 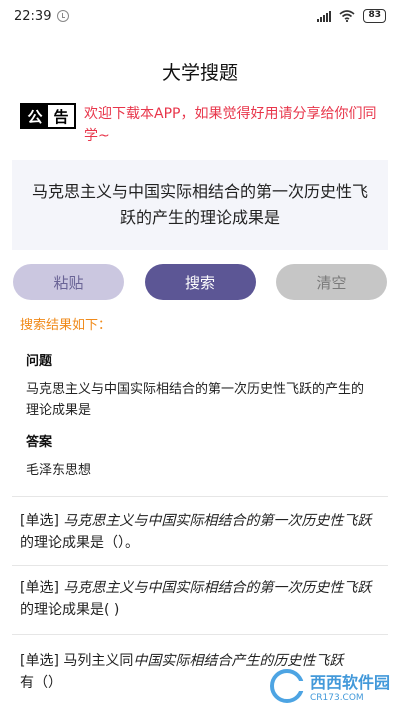 I want to click on paste-button: 粘贴, so click(x=68, y=282).